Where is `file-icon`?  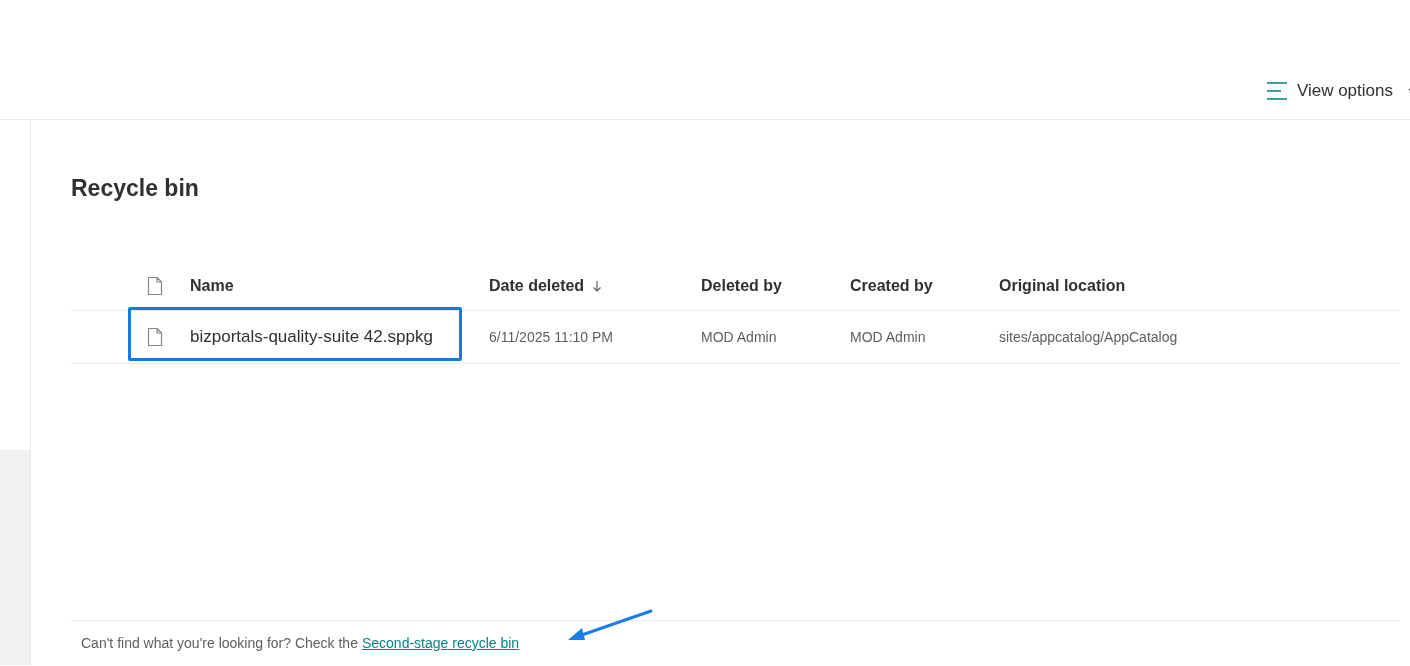
file-icon is located at coordinates (155, 337).